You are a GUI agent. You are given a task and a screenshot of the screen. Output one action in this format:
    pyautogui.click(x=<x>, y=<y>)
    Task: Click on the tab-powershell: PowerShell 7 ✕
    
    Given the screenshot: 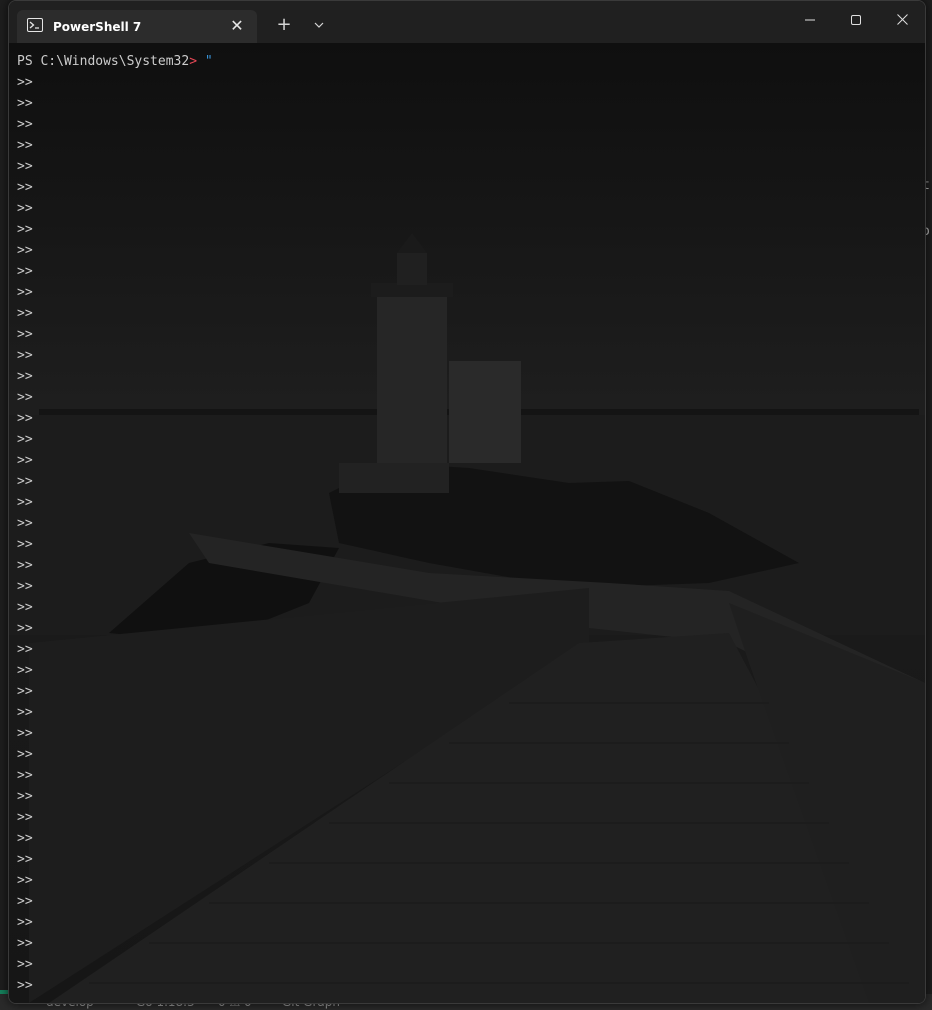 What is the action you would take?
    pyautogui.click(x=137, y=26)
    